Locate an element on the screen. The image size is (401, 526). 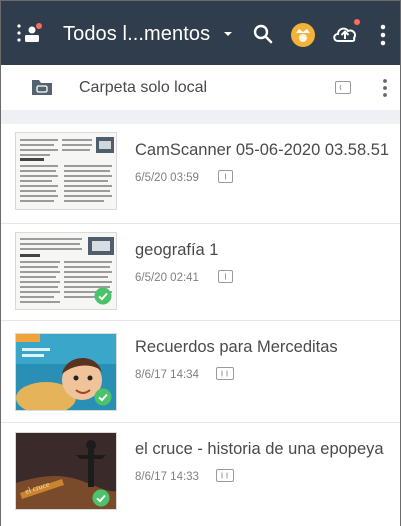
document-date: 6/5/20 02:41 is located at coordinates (167, 278).